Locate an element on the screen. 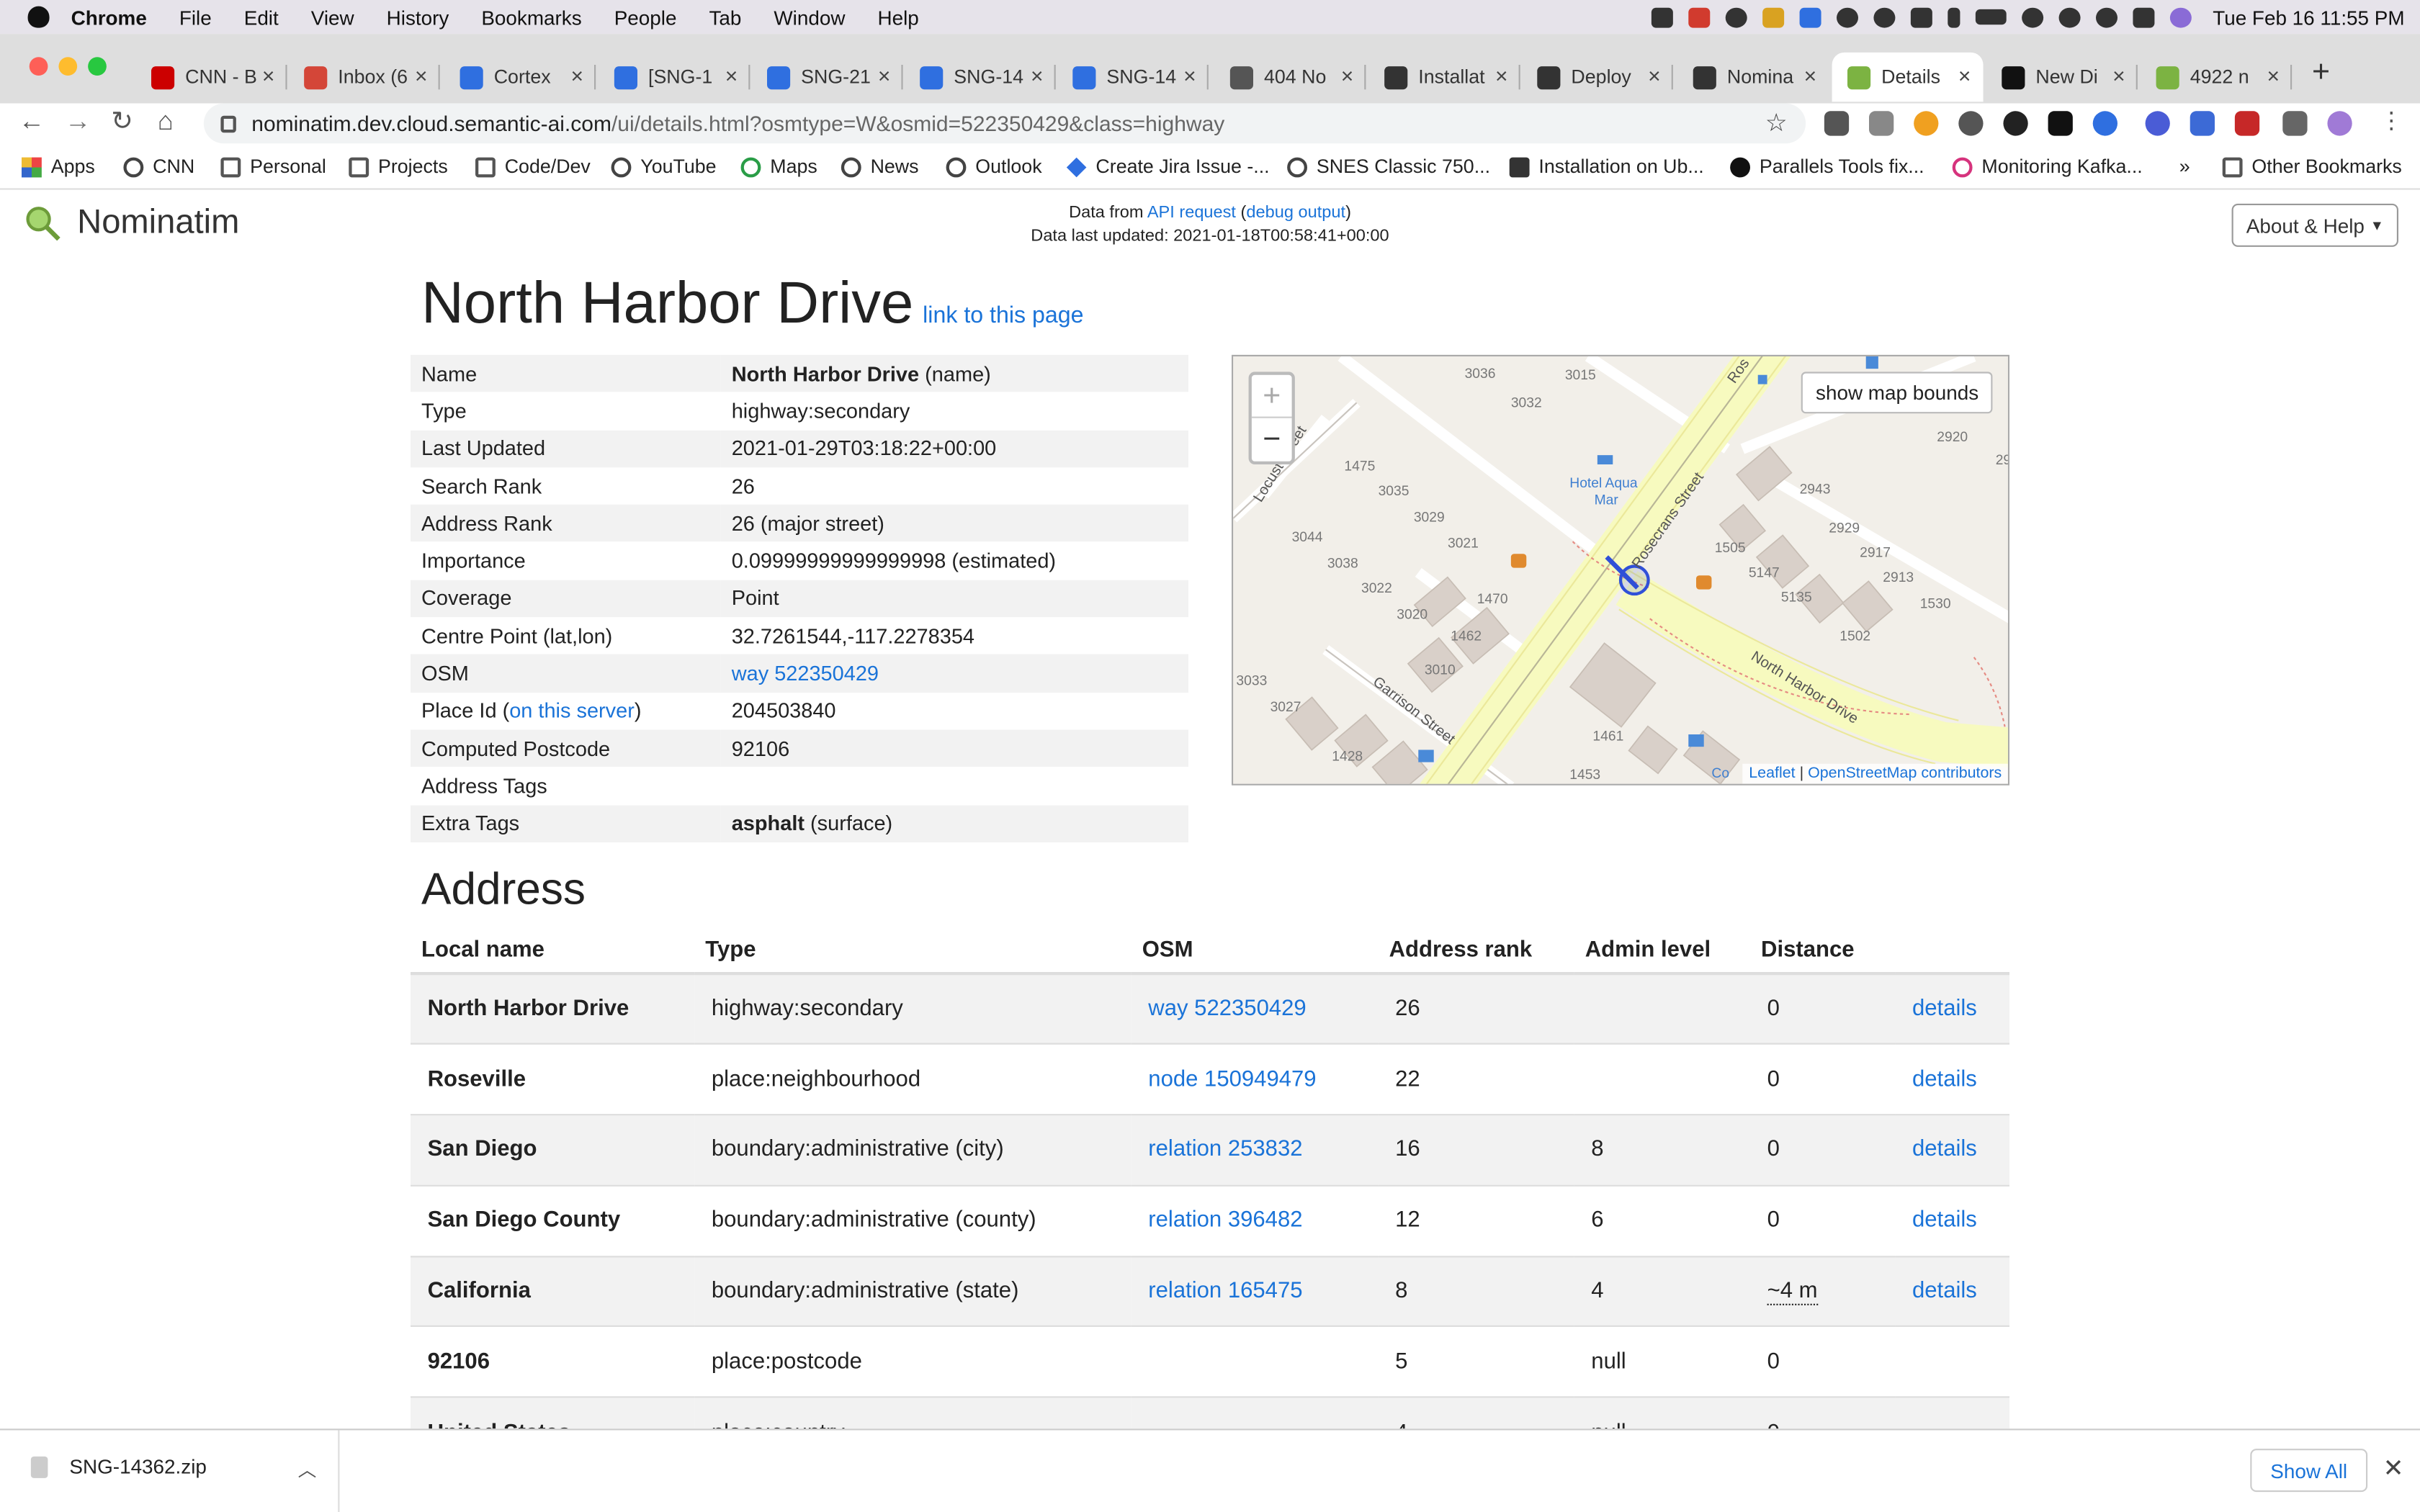 This screenshot has height=1512, width=2420. kebab-menu-icon: ⋮ is located at coordinates (2391, 120).